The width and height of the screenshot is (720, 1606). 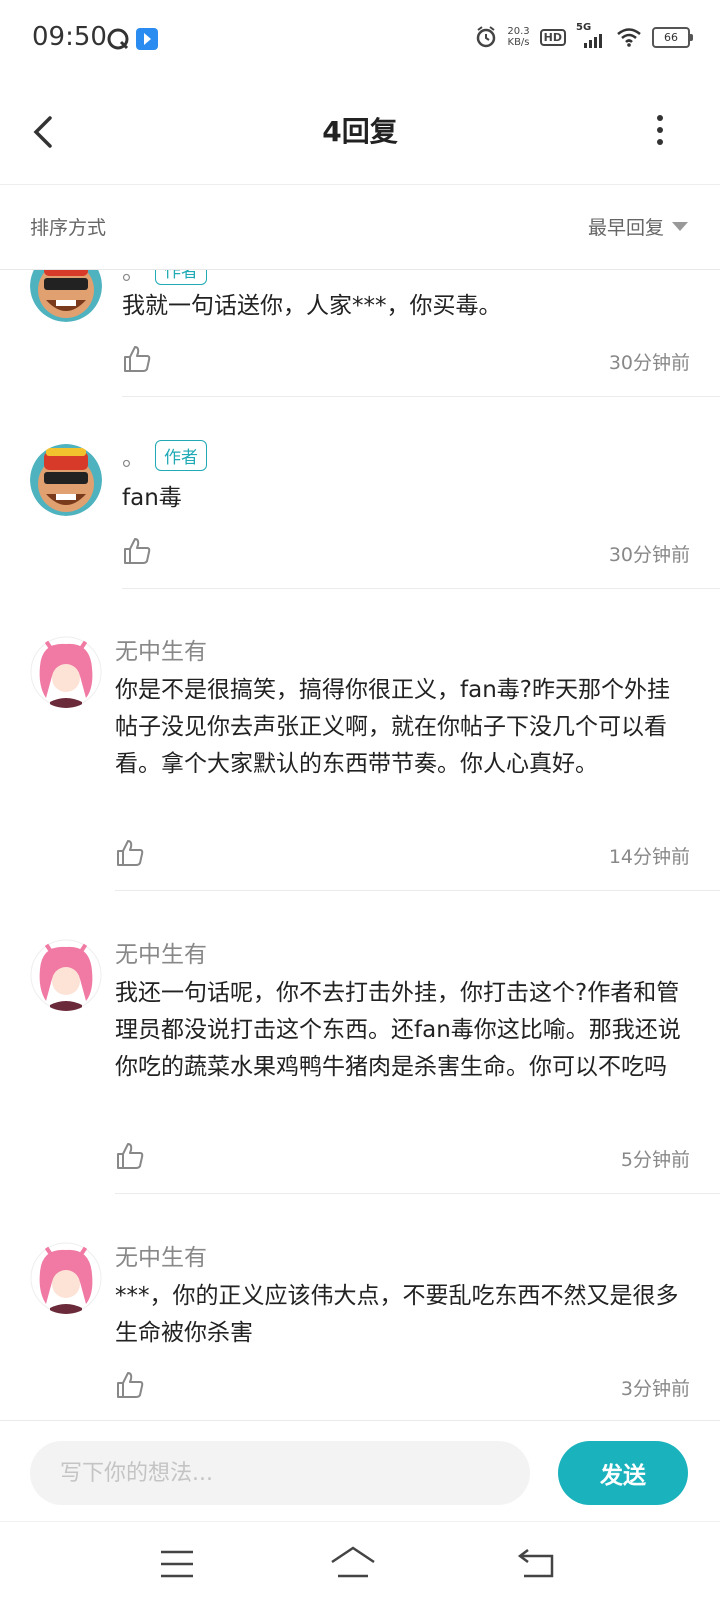 What do you see at coordinates (360, 40) in the screenshot?
I see `status-bar: 09:50 20.3 KB/s HD 5G 66` at bounding box center [360, 40].